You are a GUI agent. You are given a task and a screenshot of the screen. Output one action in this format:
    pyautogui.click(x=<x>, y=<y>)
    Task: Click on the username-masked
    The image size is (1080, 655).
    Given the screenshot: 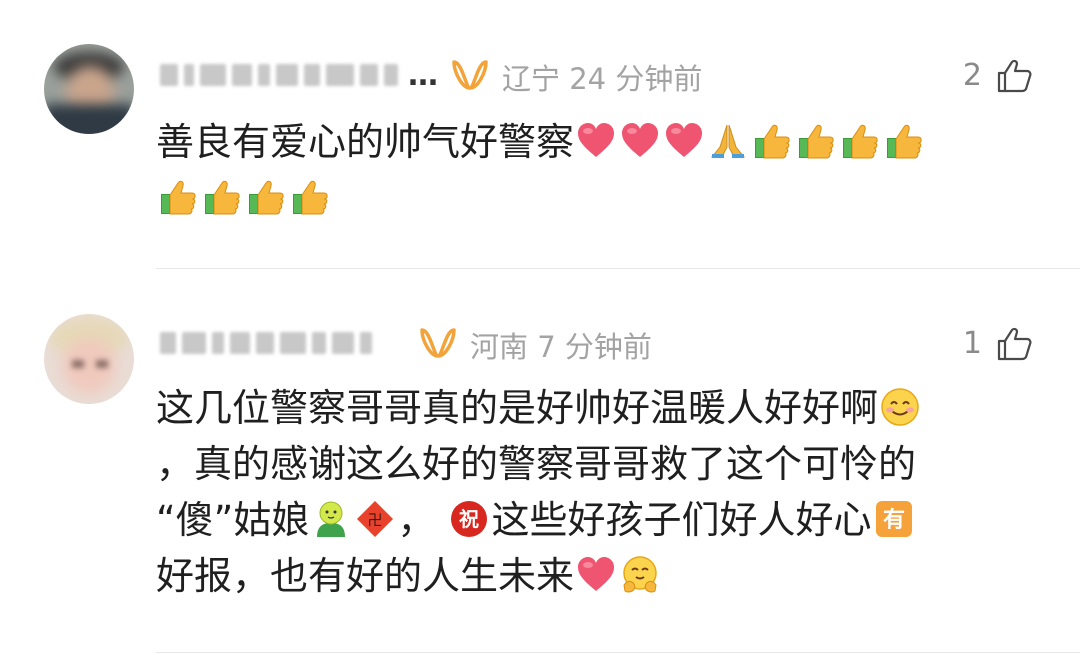 What is the action you would take?
    pyautogui.click(x=271, y=343)
    